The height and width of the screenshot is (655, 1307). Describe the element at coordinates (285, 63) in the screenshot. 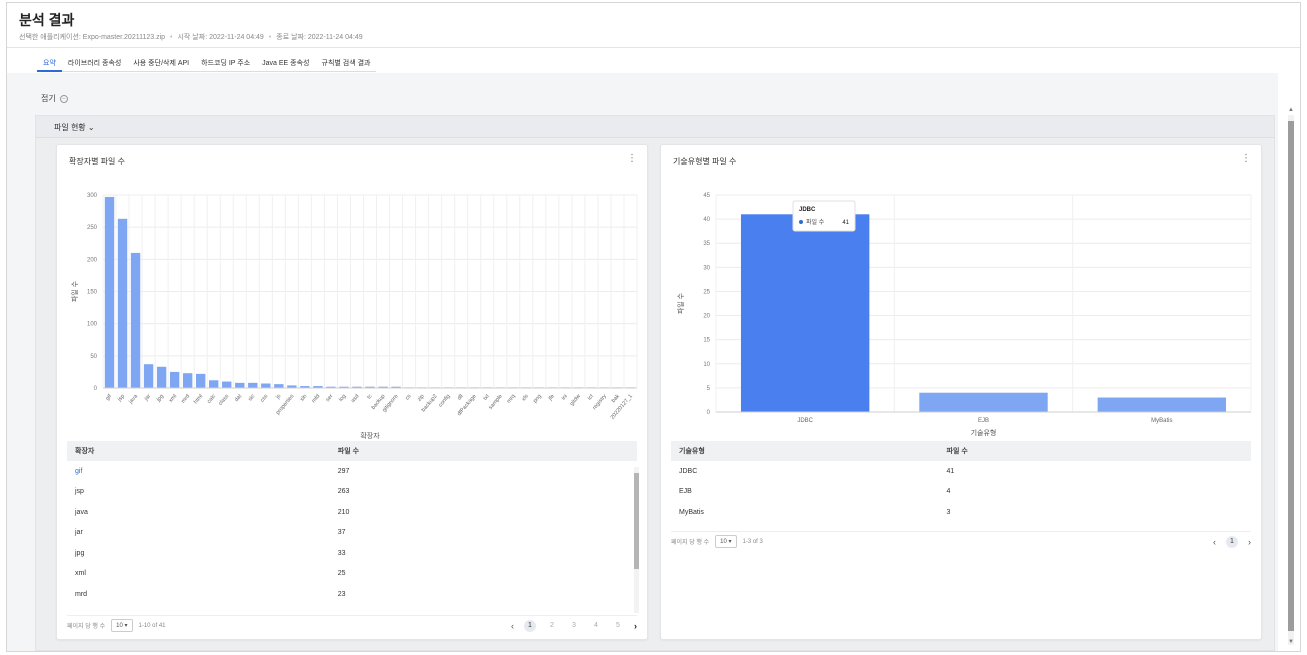

I see `tab-javaee-dependency: Java EE 종속성` at that location.